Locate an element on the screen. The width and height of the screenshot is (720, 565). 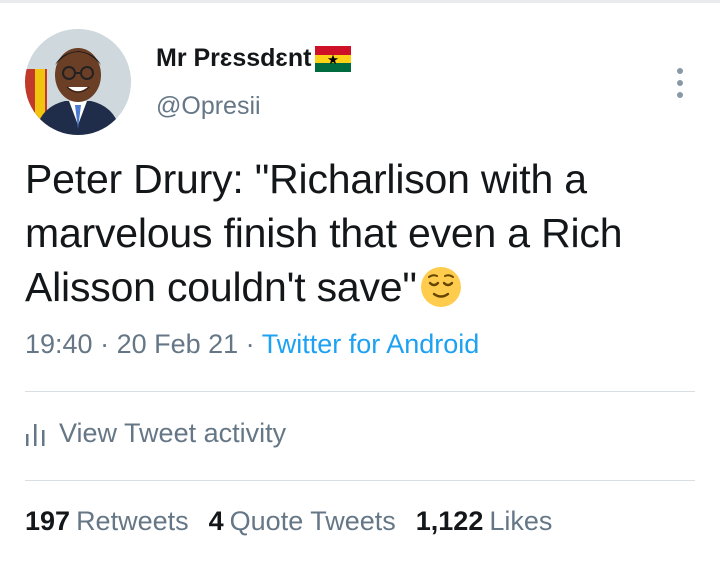
tweet-meta: 19:40 · 20 Feb 21 · Twitter for Android is located at coordinates (252, 344).